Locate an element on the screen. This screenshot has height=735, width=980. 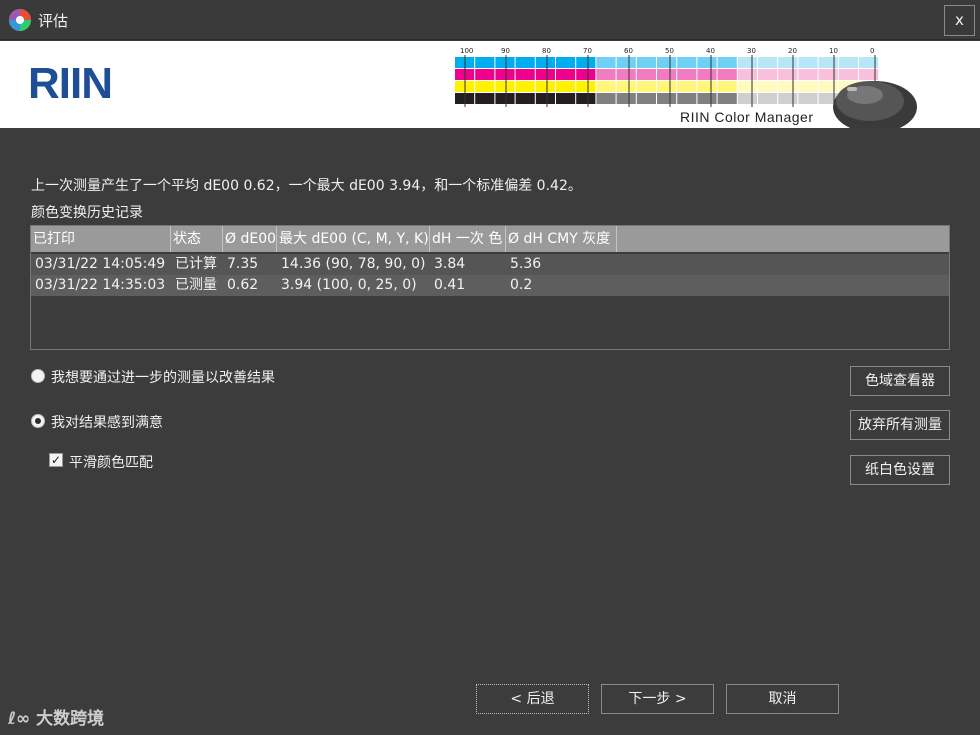
scale-label: 70 is located at coordinates (587, 51).